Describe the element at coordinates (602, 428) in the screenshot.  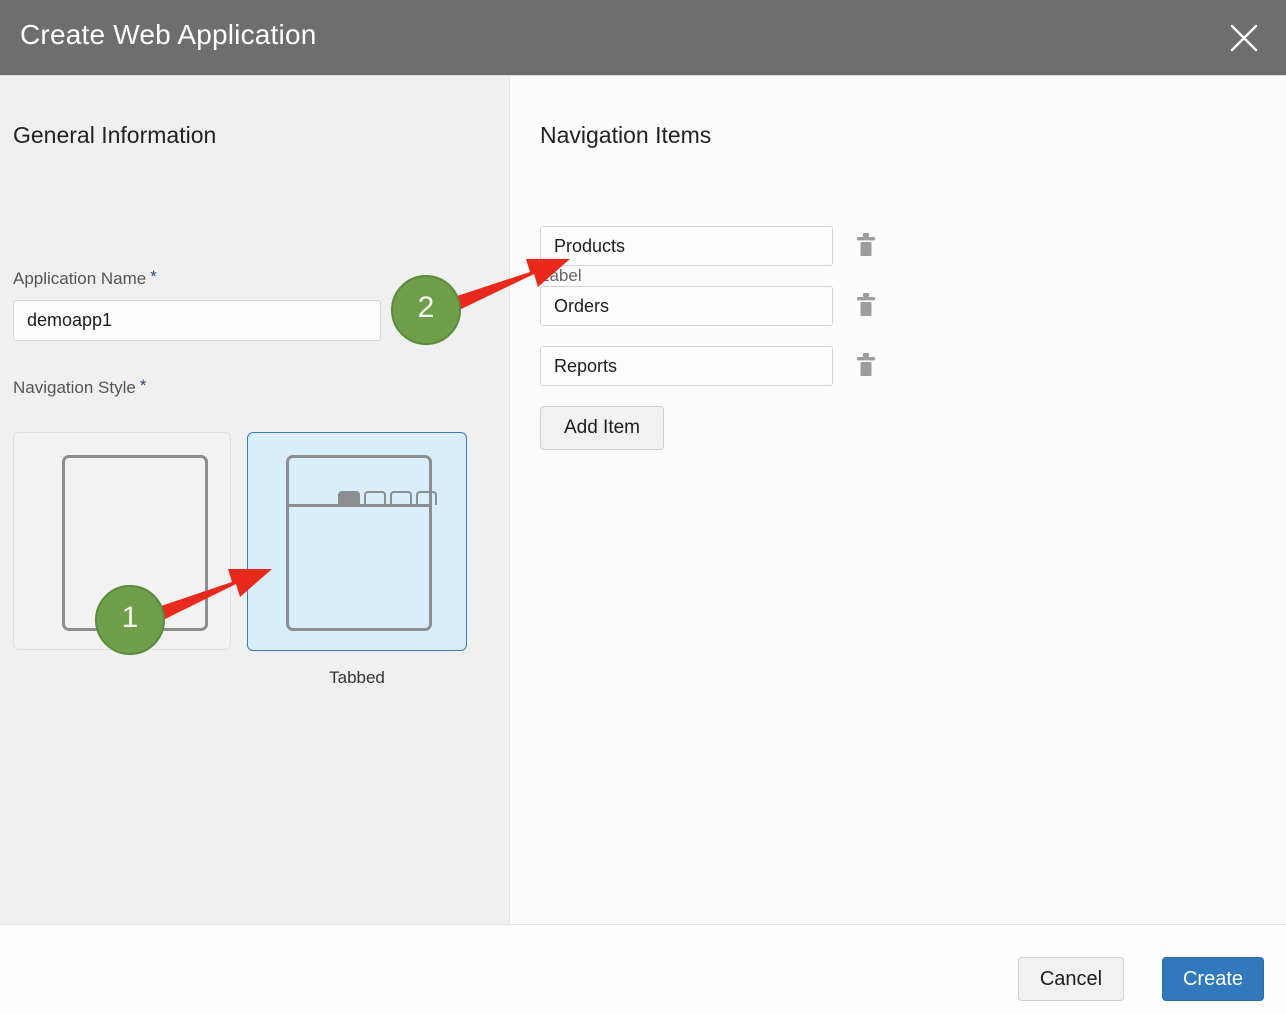
I see `add-item-button: Add Item` at that location.